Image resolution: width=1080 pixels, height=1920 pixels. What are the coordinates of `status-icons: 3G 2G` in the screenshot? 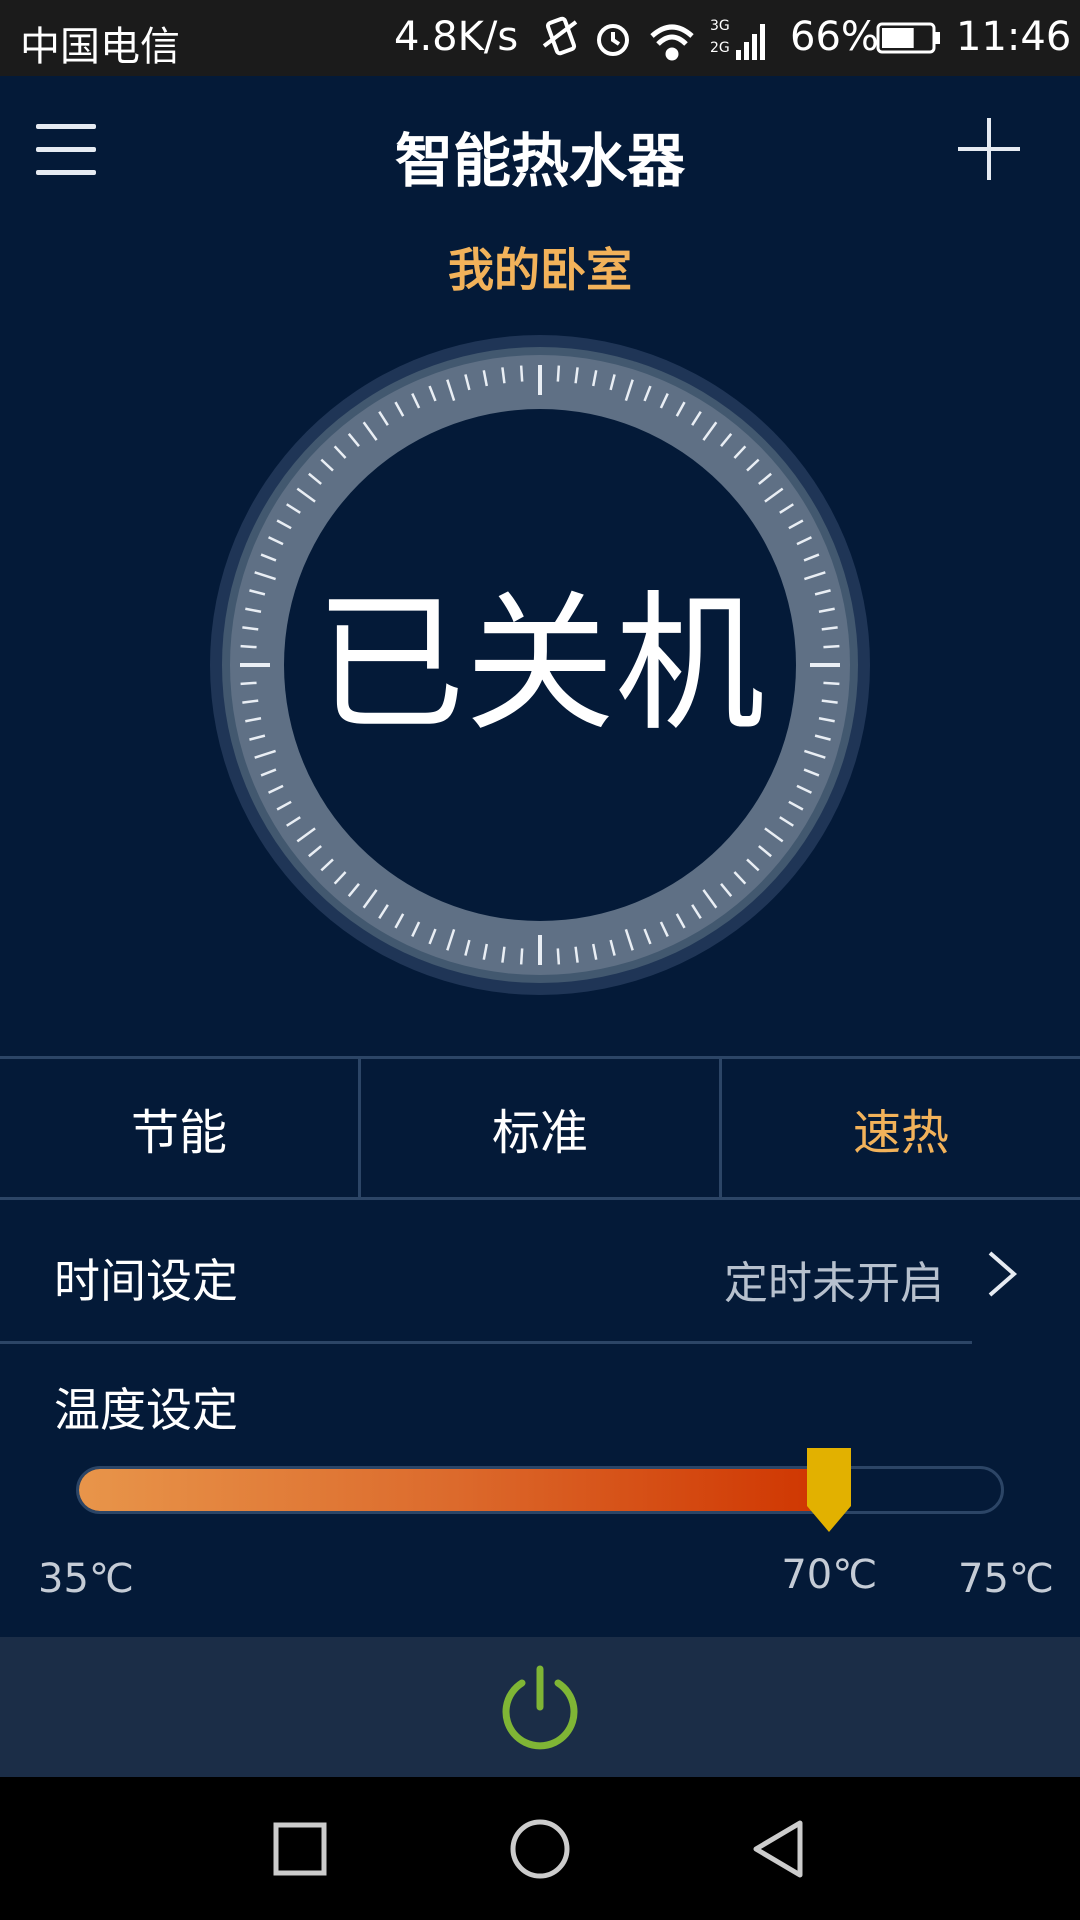 It's located at (653, 38).